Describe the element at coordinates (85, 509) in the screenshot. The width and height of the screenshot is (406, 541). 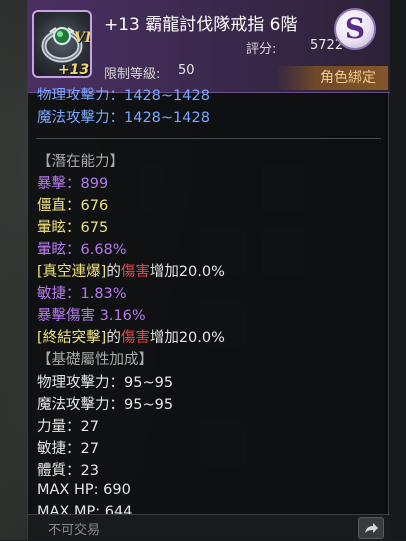
I see `base-max-mp: MAX MP: 644` at that location.